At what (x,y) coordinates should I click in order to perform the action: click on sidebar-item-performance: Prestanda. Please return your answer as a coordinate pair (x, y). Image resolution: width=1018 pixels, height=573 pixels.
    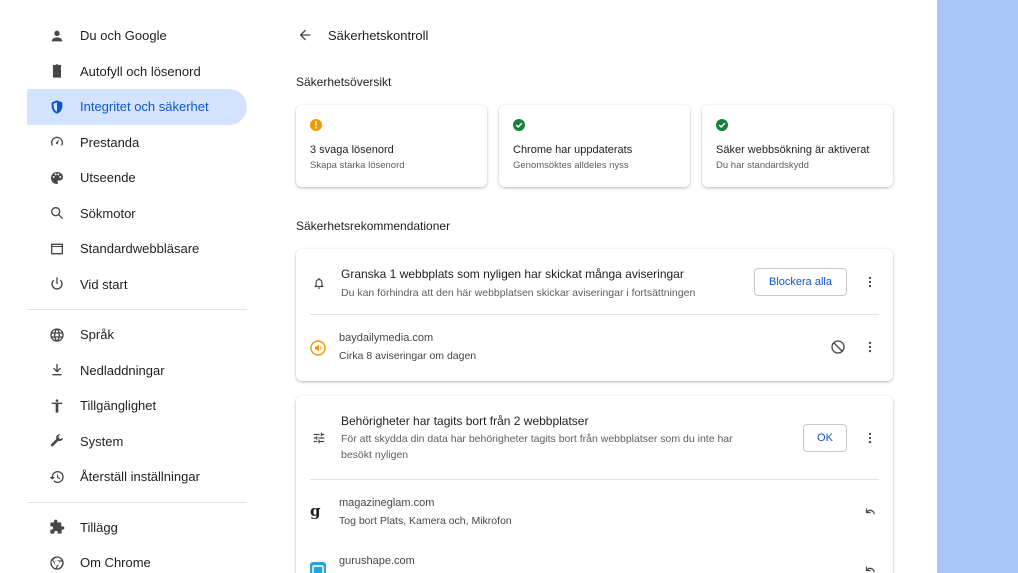
    Looking at the image, I should click on (137, 143).